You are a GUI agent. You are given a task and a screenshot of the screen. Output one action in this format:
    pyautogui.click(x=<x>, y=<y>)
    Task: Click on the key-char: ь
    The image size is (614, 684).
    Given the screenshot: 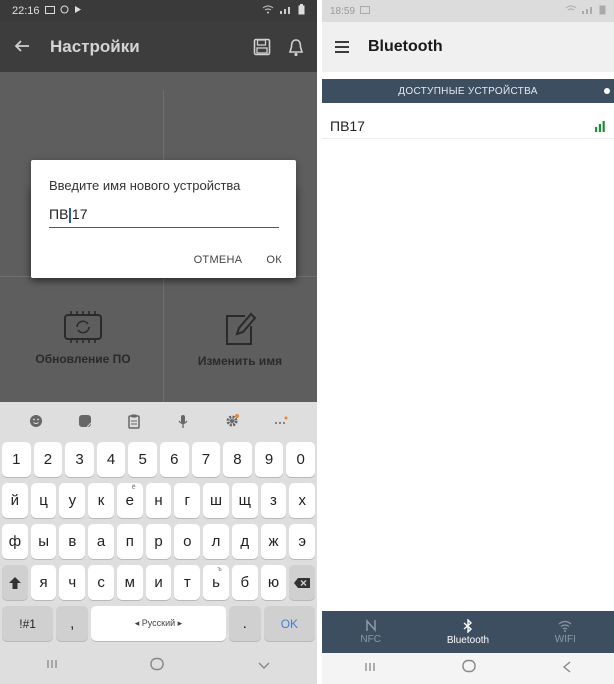 What is the action you would take?
    pyautogui.click(x=216, y=582)
    